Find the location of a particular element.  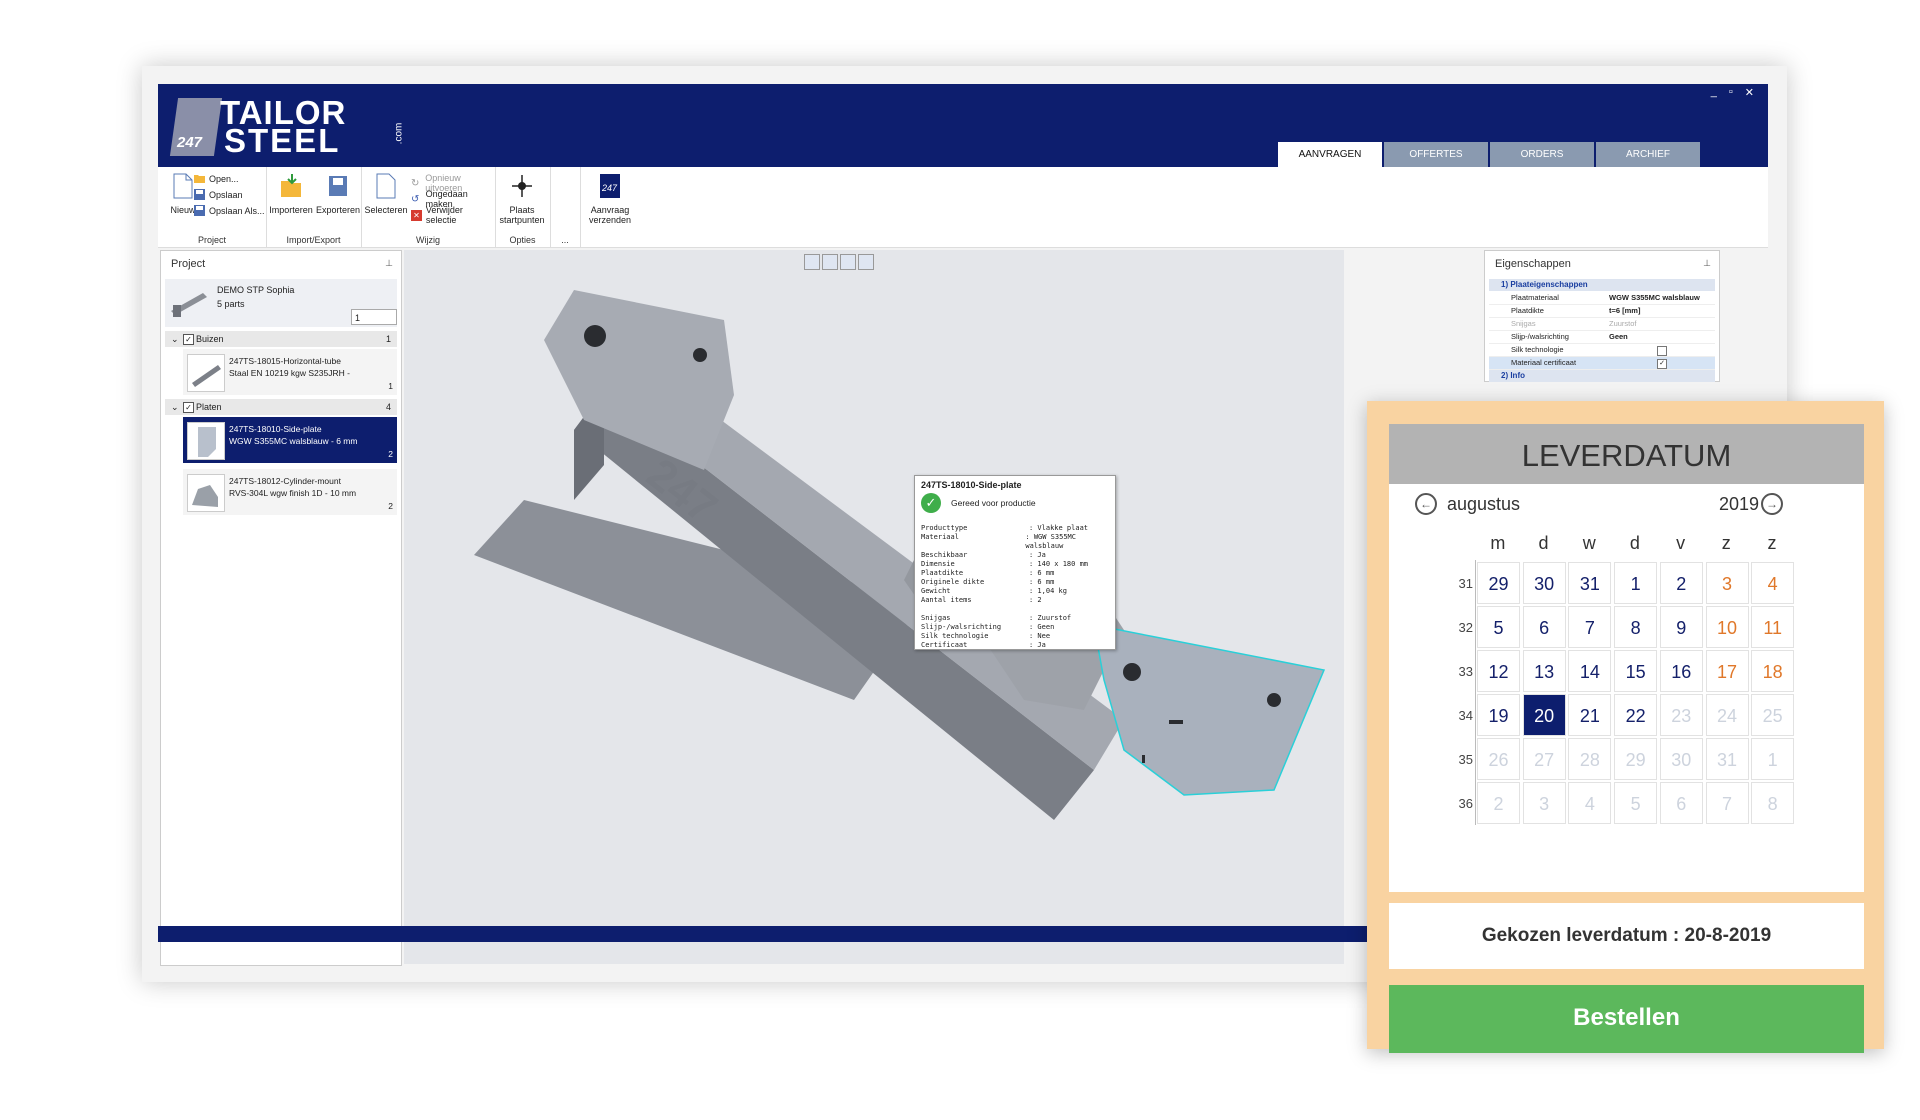

project-quantity-stepper: 1 is located at coordinates (374, 317).